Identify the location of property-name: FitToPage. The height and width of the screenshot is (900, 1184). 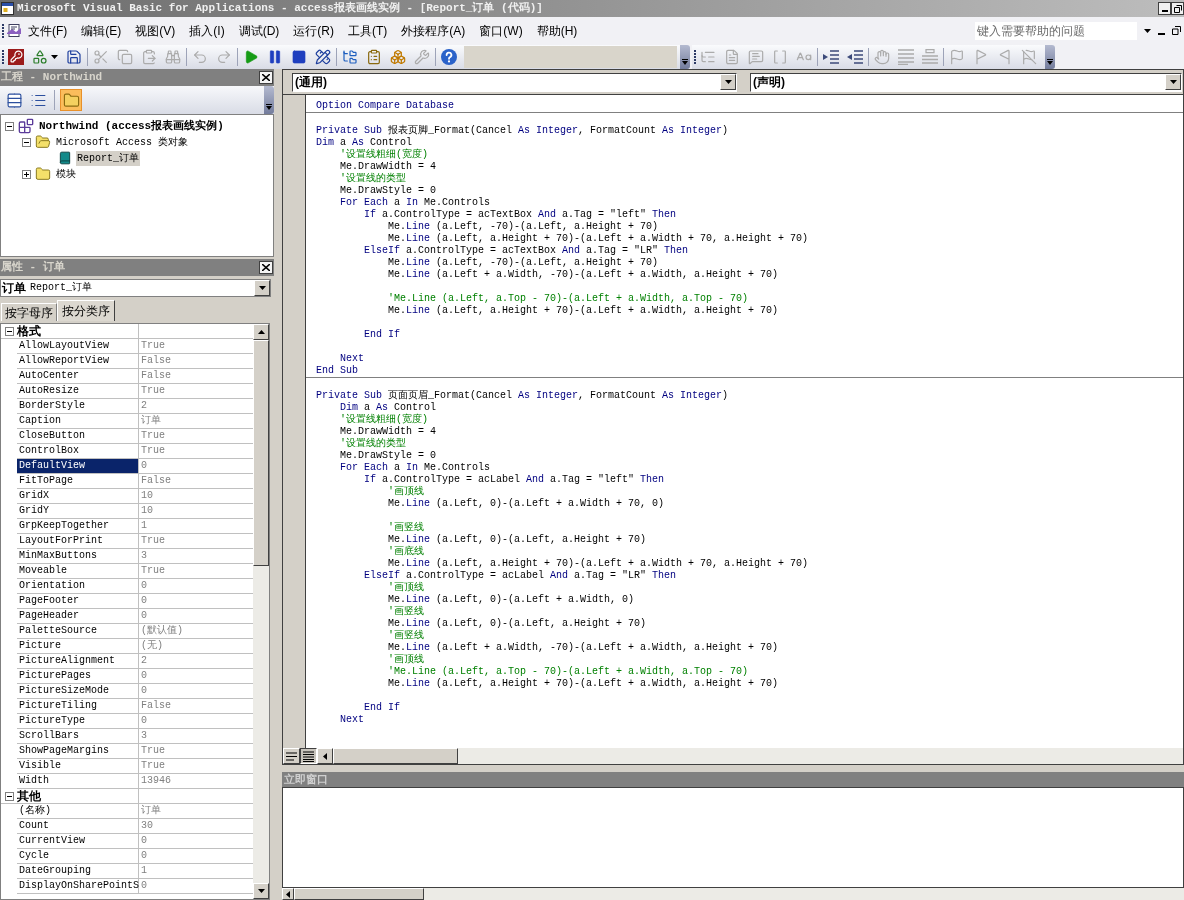
(78, 481).